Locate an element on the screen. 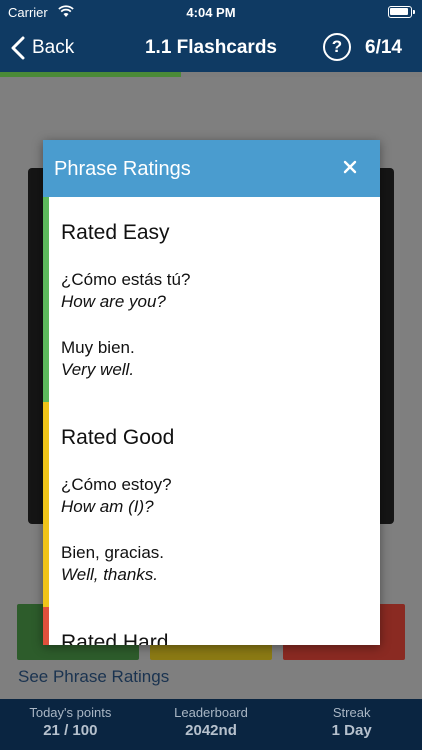  close-button is located at coordinates (350, 167).